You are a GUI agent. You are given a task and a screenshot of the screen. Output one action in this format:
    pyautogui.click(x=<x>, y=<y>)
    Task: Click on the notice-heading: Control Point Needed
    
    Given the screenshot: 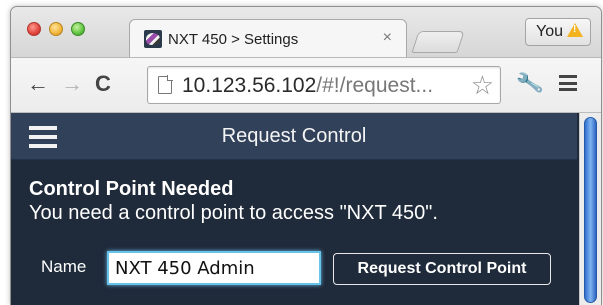 What is the action you would take?
    pyautogui.click(x=131, y=189)
    